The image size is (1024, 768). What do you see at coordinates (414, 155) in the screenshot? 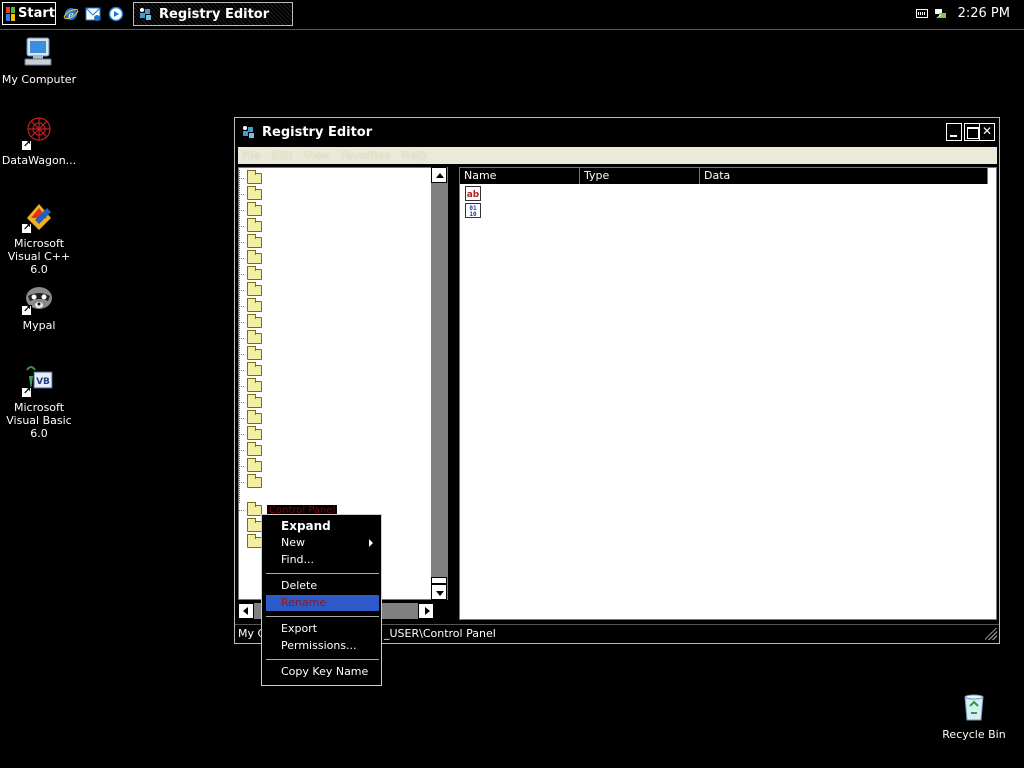
I see `menu-help: Help` at bounding box center [414, 155].